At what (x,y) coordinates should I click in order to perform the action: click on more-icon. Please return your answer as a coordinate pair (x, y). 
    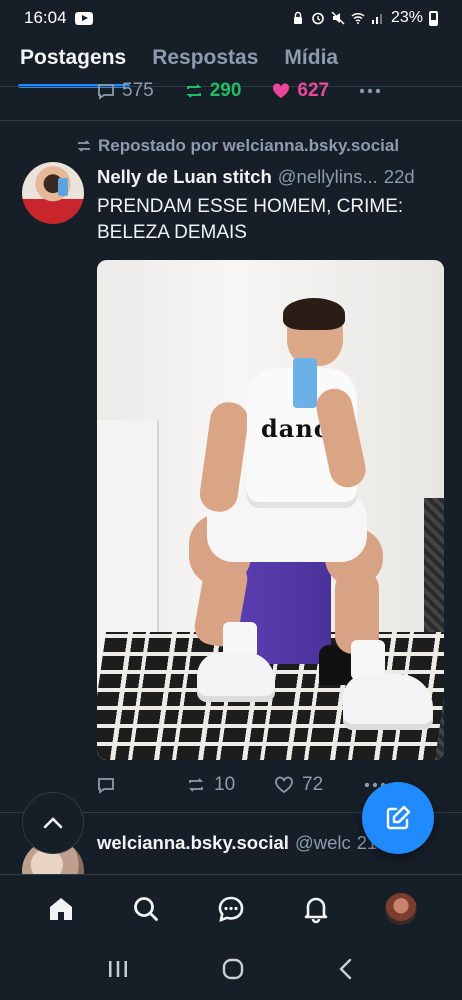
    Looking at the image, I should click on (370, 91).